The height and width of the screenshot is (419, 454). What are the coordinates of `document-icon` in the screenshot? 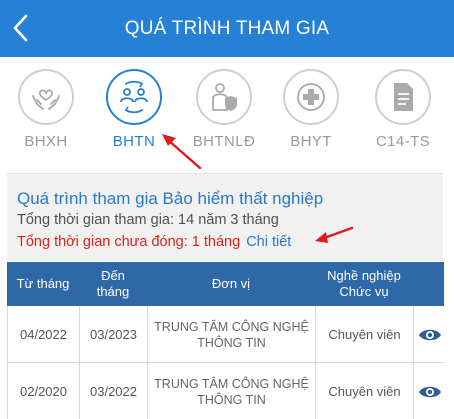 It's located at (403, 97).